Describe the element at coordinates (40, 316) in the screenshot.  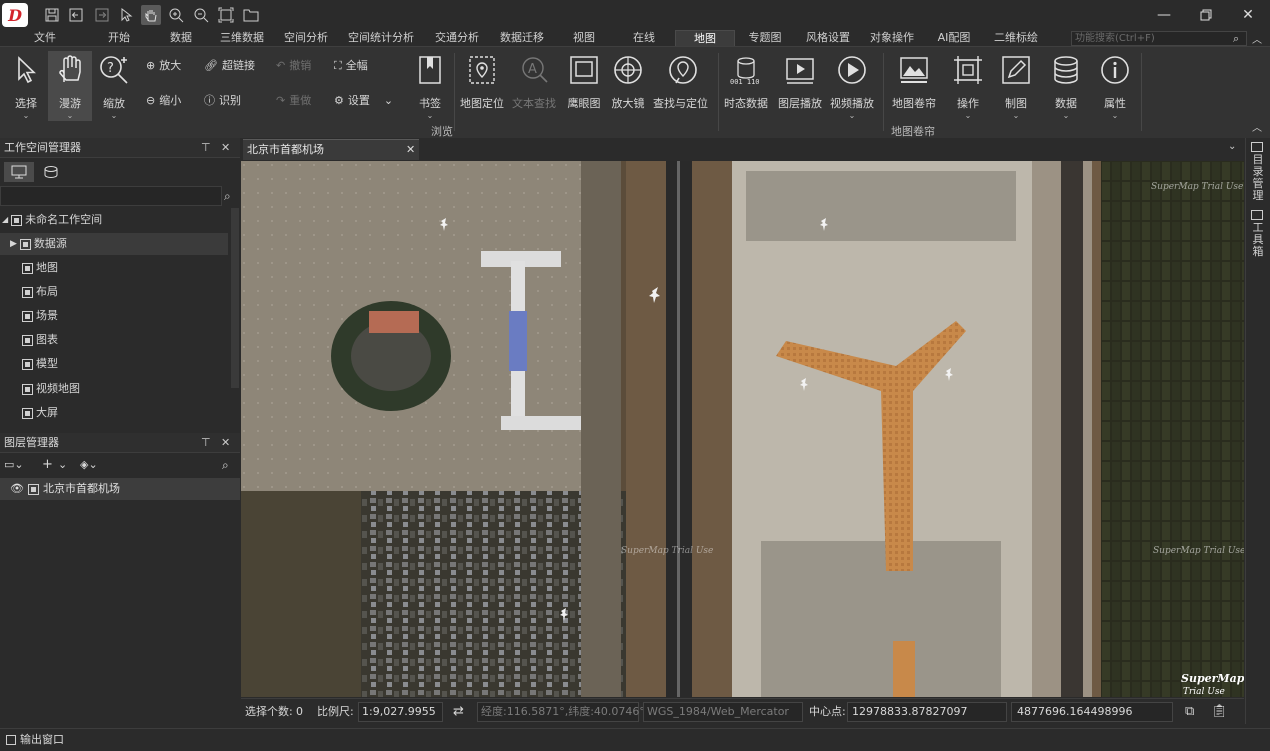
I see `tree-item-scenes: 场景` at that location.